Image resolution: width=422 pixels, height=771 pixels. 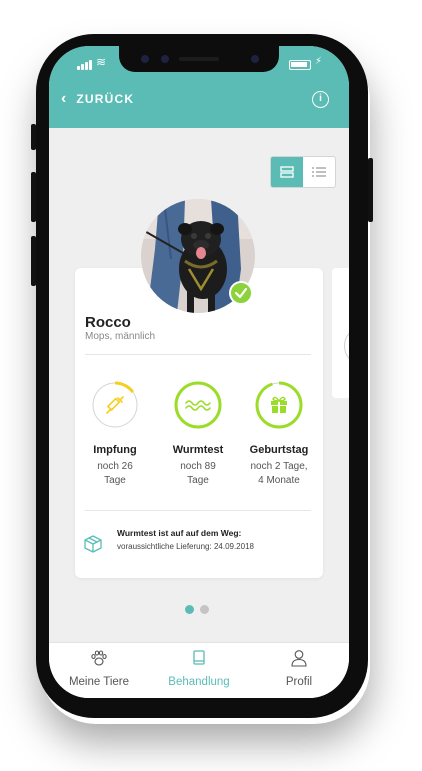 What do you see at coordinates (33, 261) in the screenshot?
I see `volume-down-button` at bounding box center [33, 261].